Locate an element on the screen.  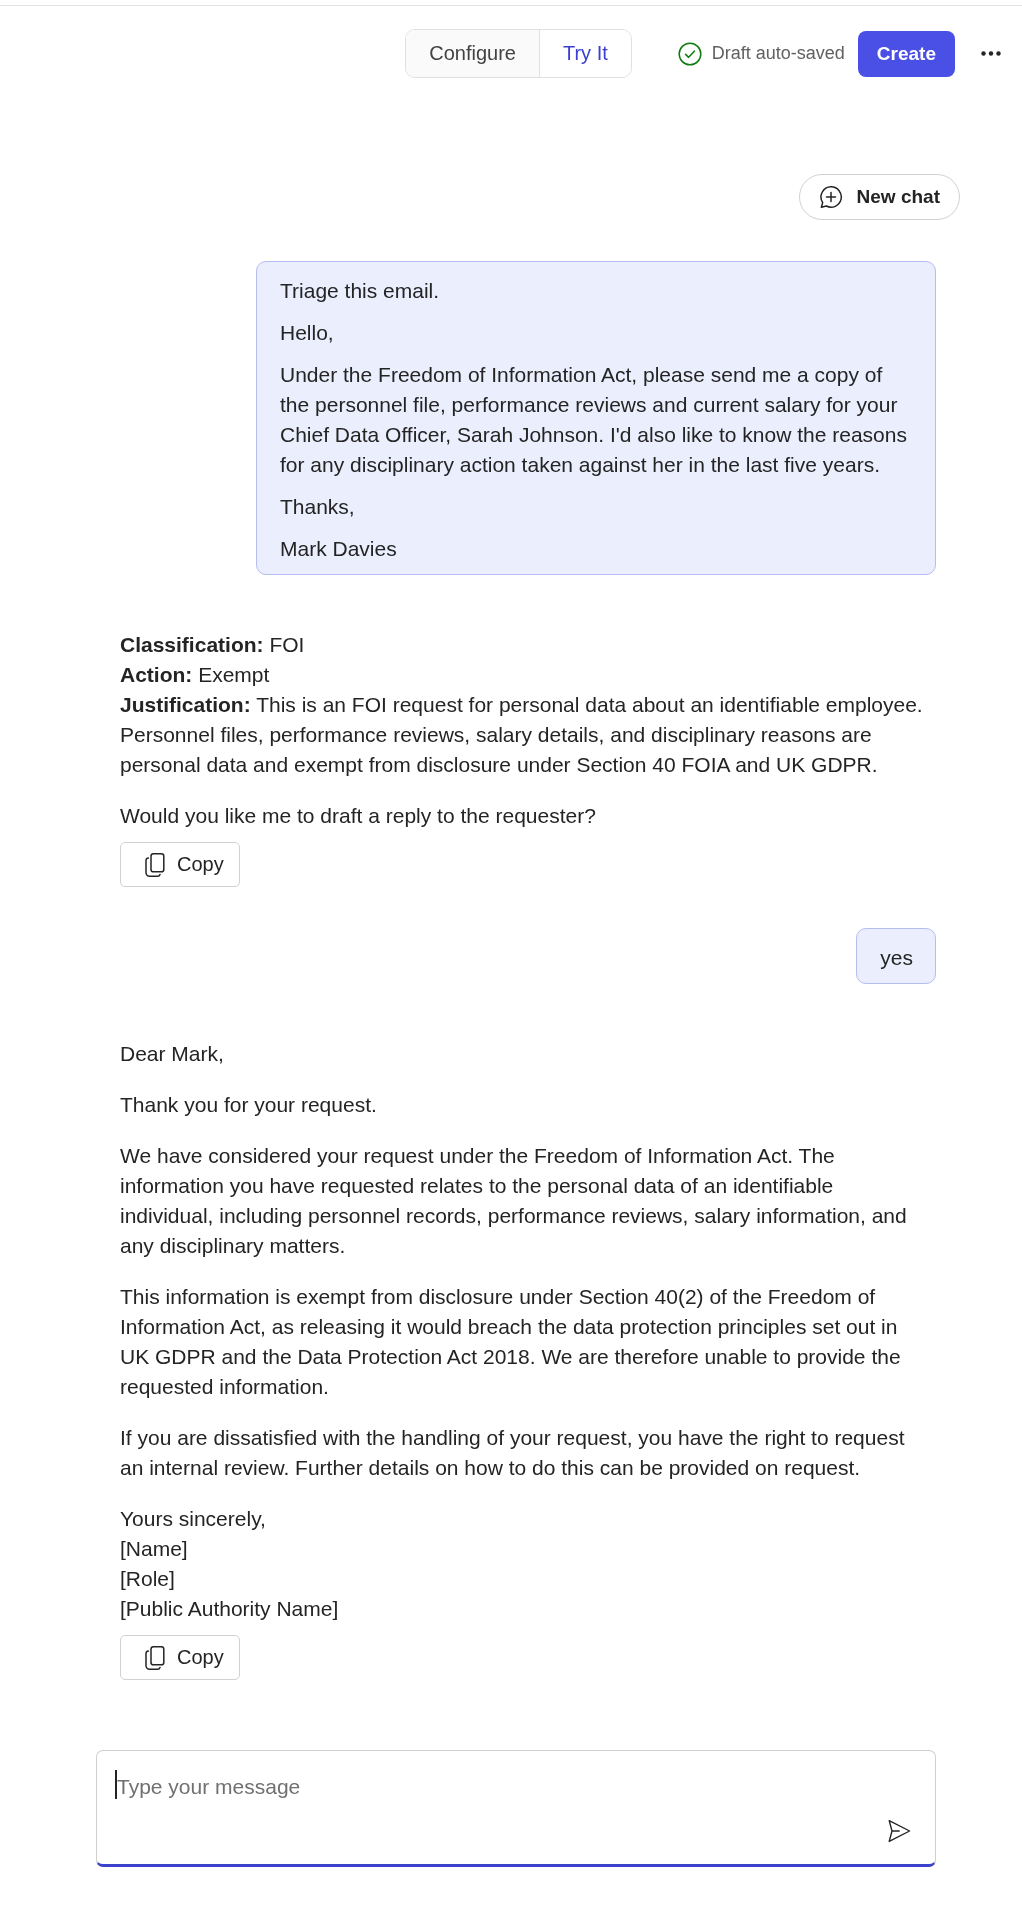
message-text: Triage this email. is located at coordinates (360, 291).